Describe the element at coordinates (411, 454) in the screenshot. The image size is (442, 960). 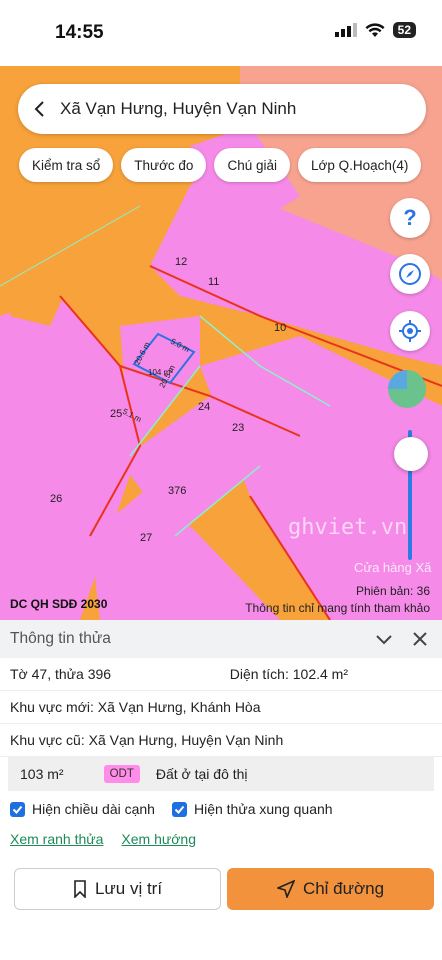
I see `opacity-slider-knob` at that location.